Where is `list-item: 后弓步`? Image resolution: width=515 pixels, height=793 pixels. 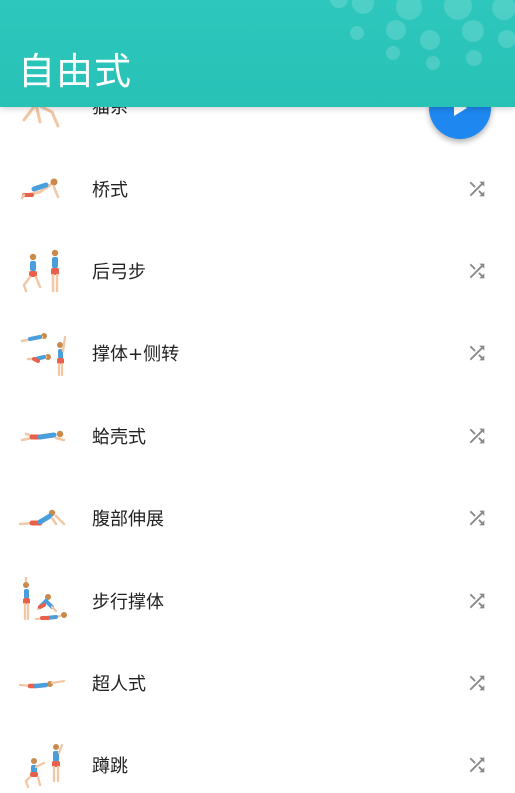 list-item: 后弓步 is located at coordinates (257, 271).